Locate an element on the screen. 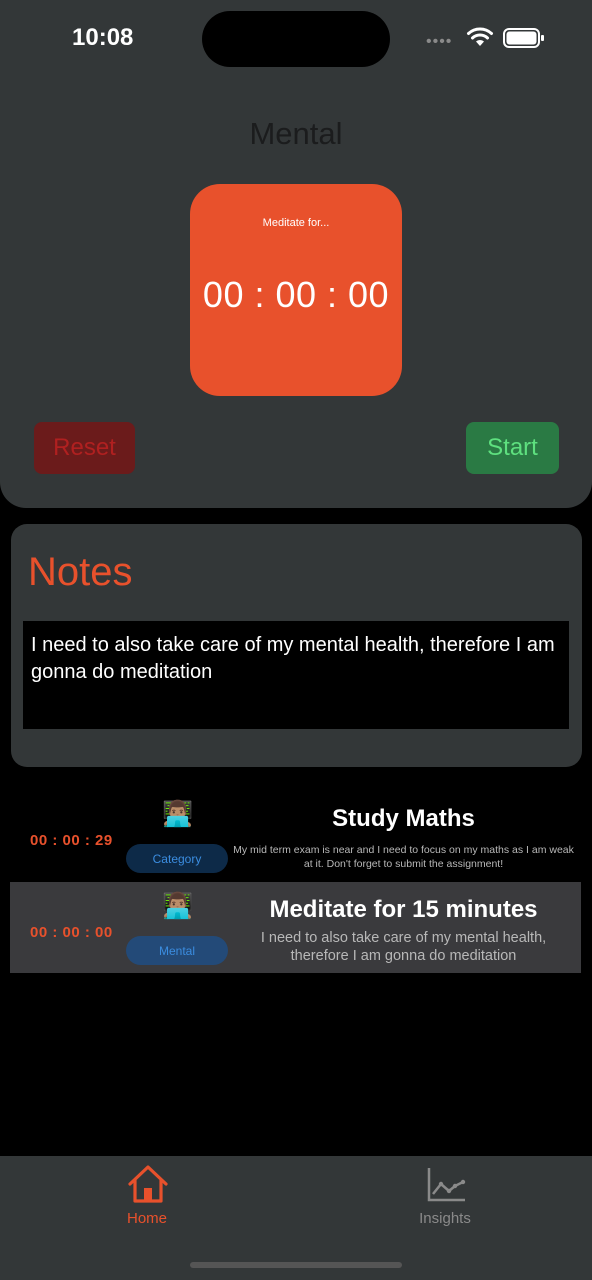 This screenshot has width=592, height=1280. category-badge: Mental is located at coordinates (177, 950).